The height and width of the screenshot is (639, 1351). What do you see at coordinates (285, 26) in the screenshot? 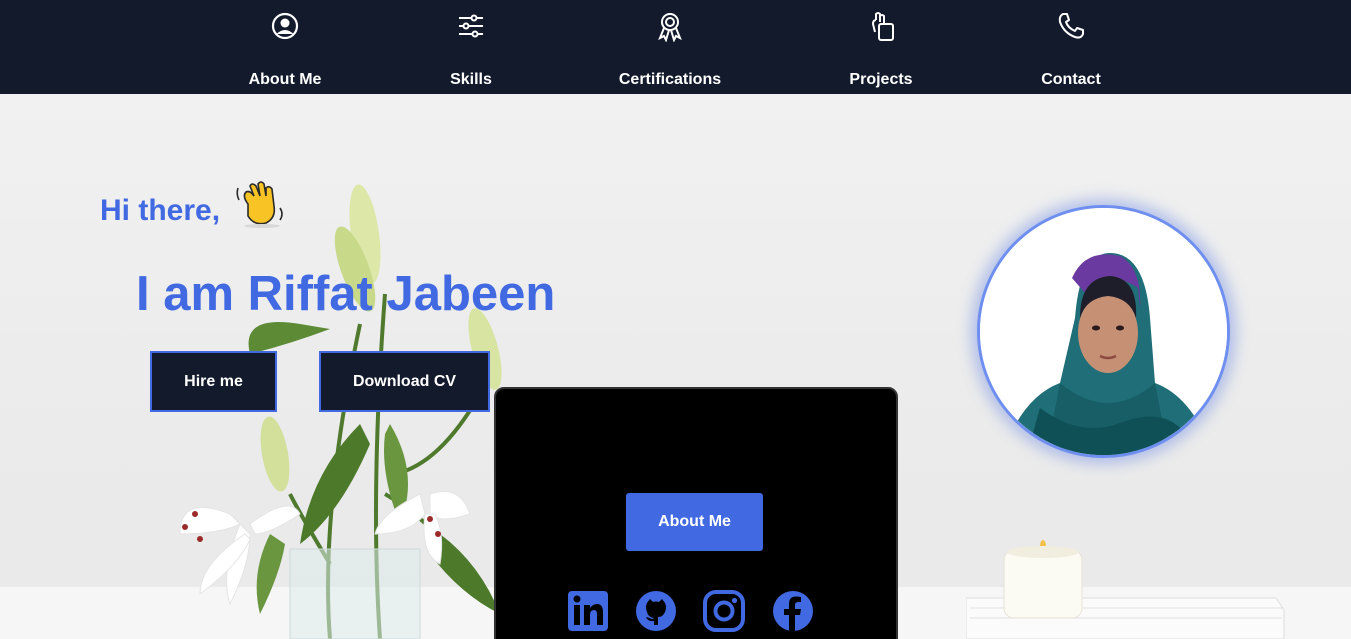
I see `user-circle-icon` at bounding box center [285, 26].